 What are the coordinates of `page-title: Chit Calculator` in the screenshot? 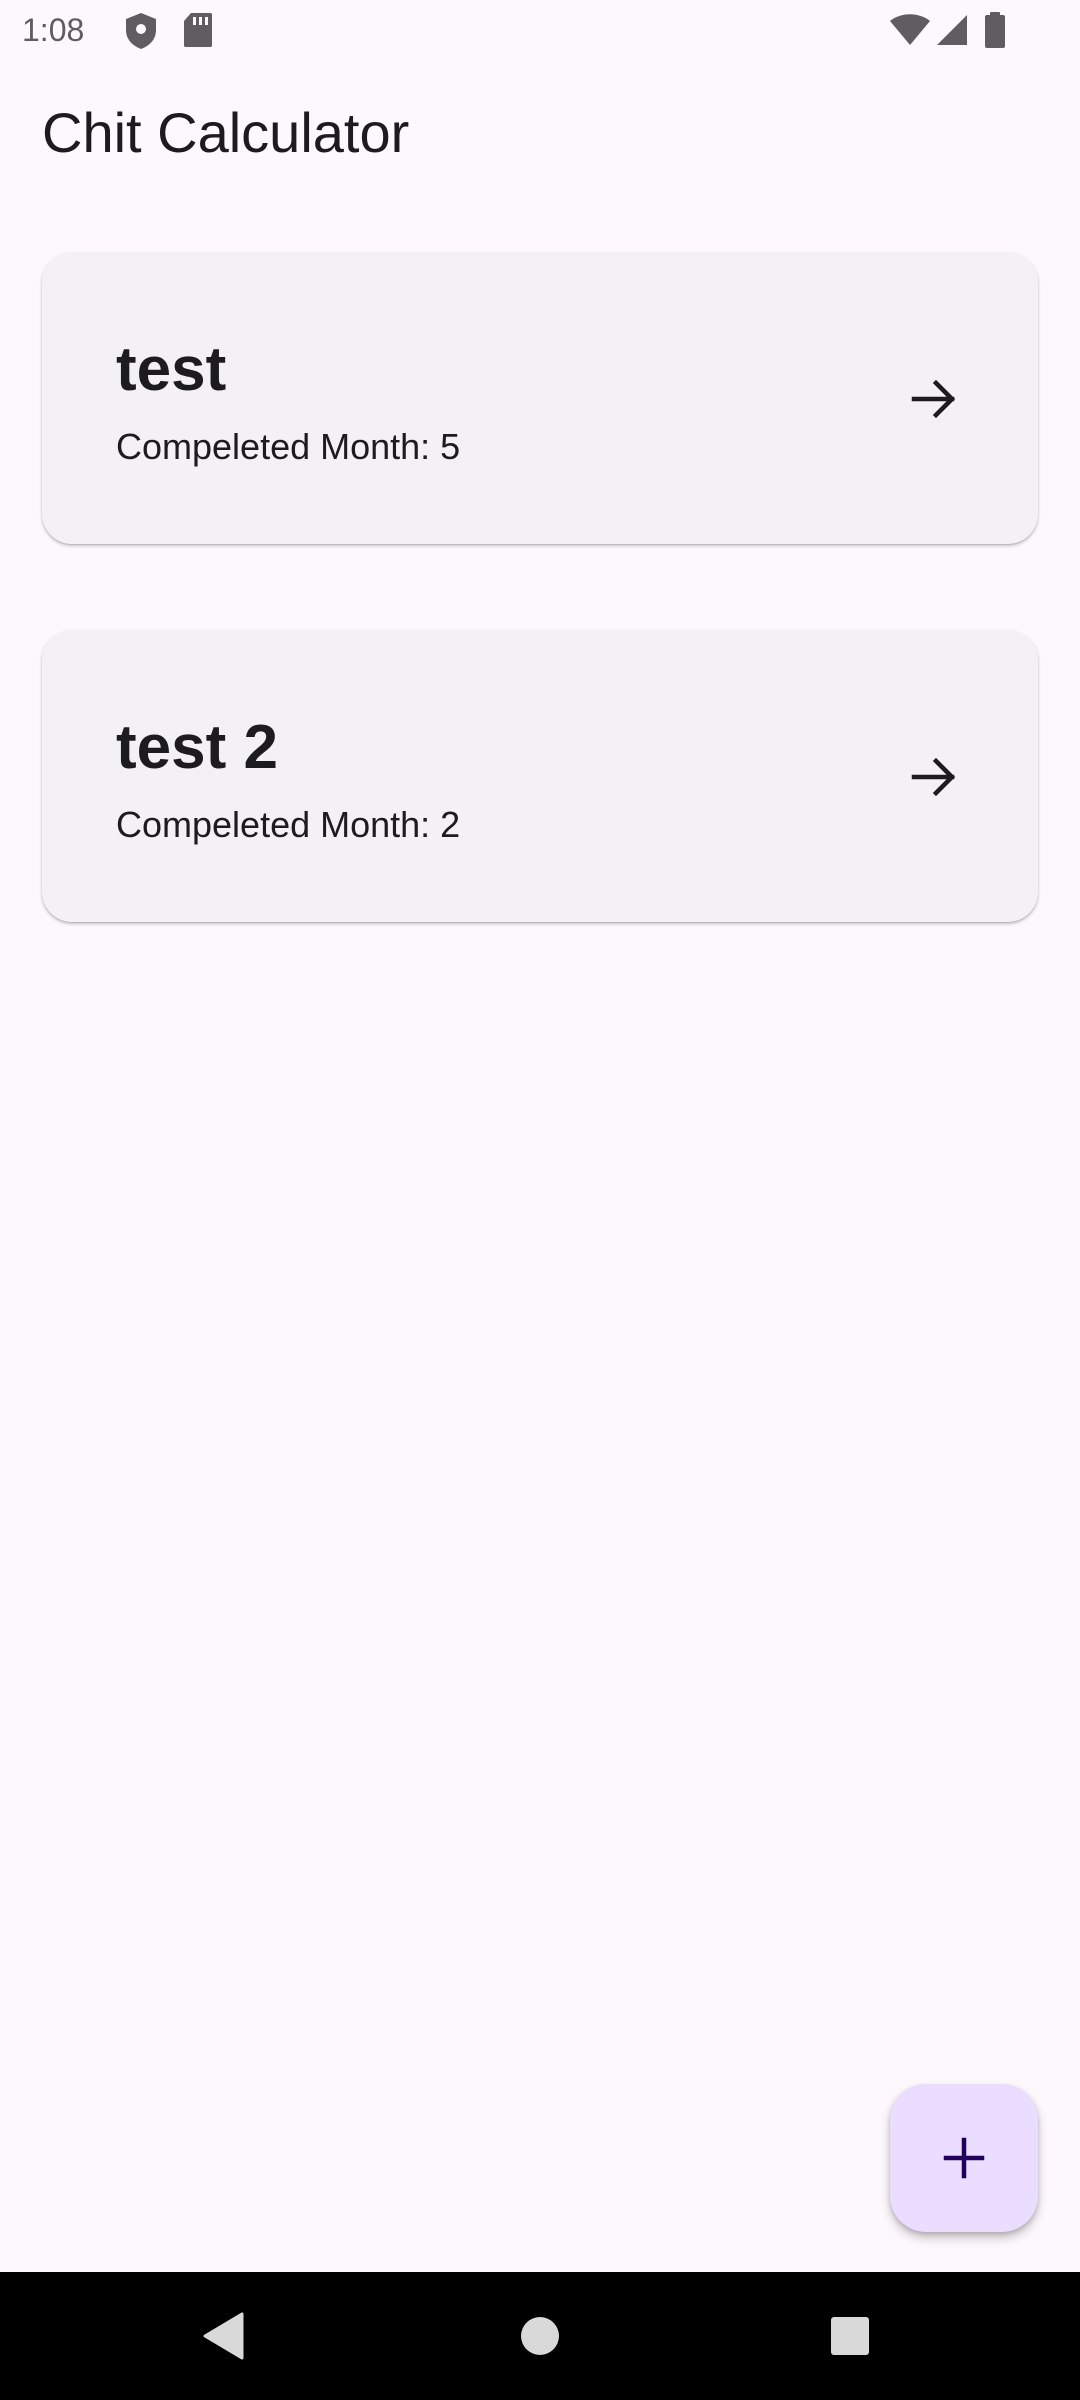 It's located at (226, 132).